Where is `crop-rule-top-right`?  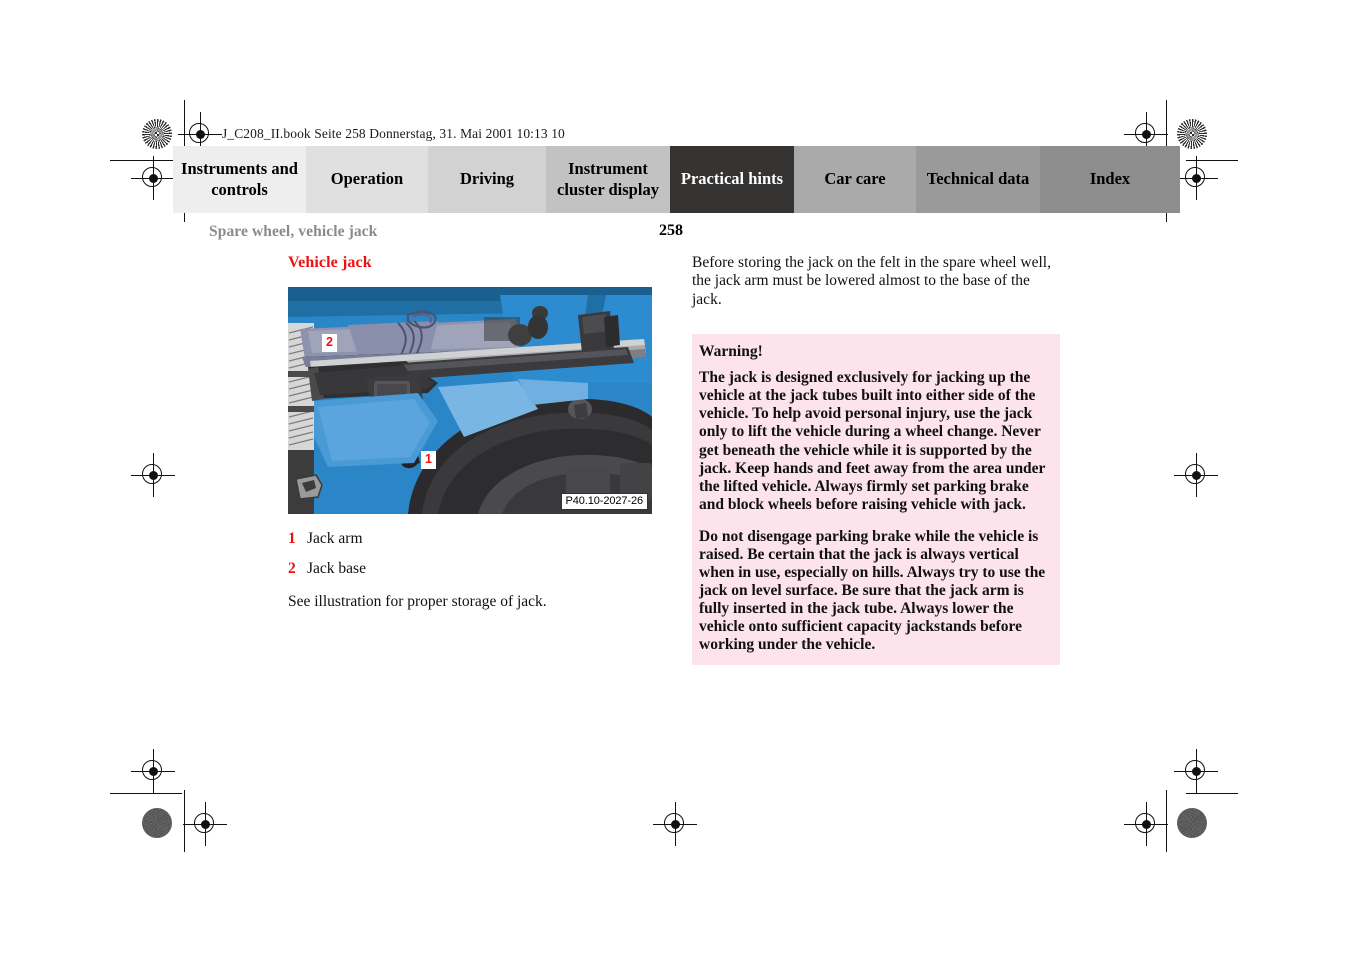
crop-rule-top-right is located at coordinates (1212, 160).